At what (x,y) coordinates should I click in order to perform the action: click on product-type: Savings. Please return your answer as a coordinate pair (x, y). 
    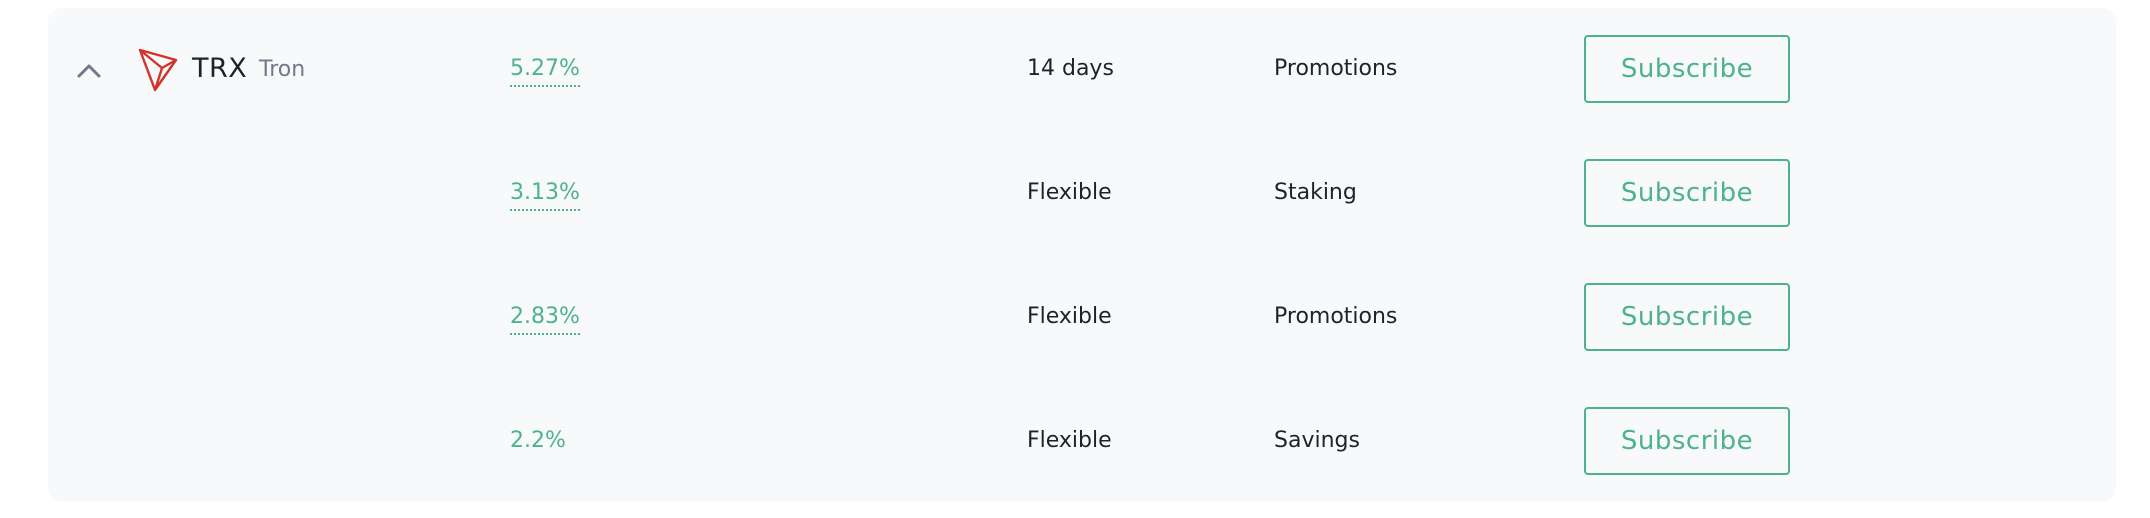
    Looking at the image, I should click on (1317, 440).